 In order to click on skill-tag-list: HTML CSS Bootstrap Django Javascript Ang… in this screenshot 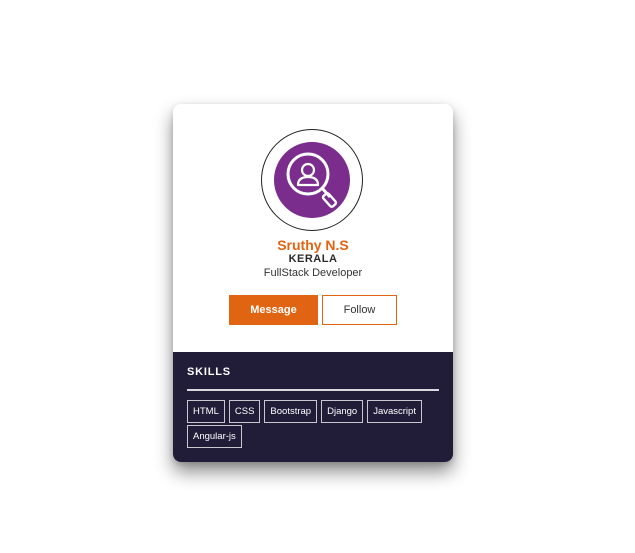, I will do `click(317, 424)`.